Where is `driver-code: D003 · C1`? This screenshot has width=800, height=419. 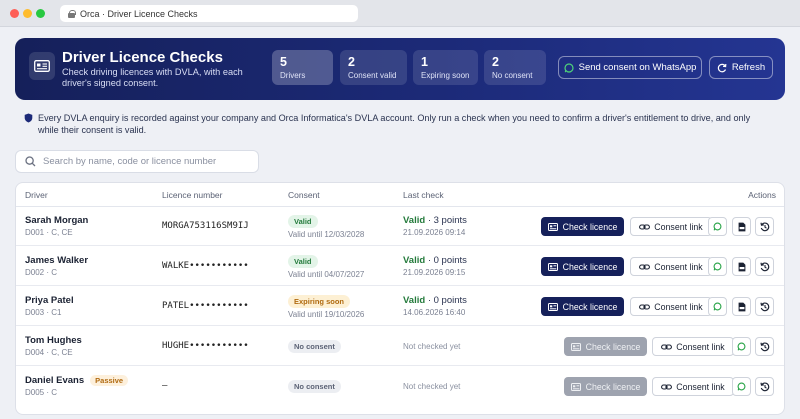 driver-code: D003 · C1 is located at coordinates (43, 312).